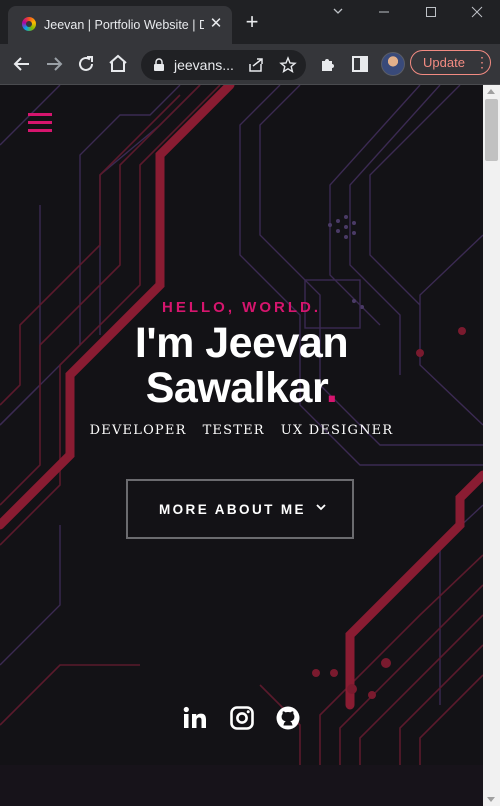 The image size is (500, 806). I want to click on favicon, so click(29, 24).